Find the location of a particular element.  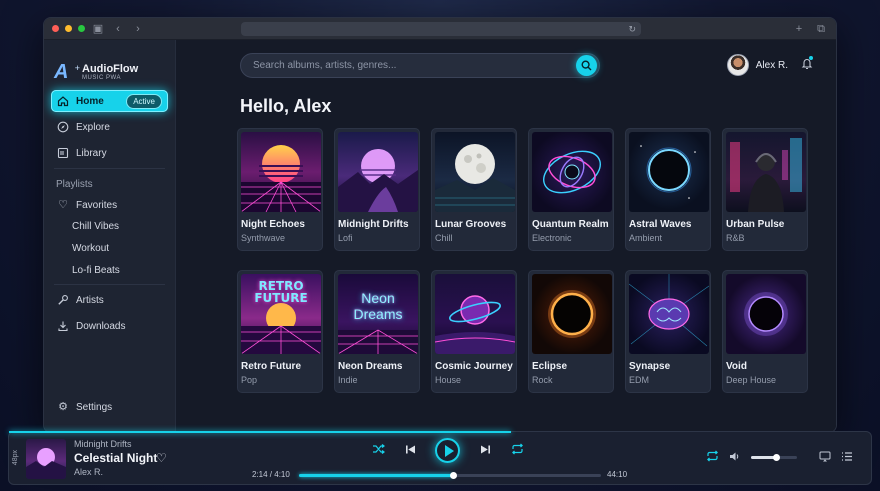

album-title: Lunar Grooves is located at coordinates (471, 224).